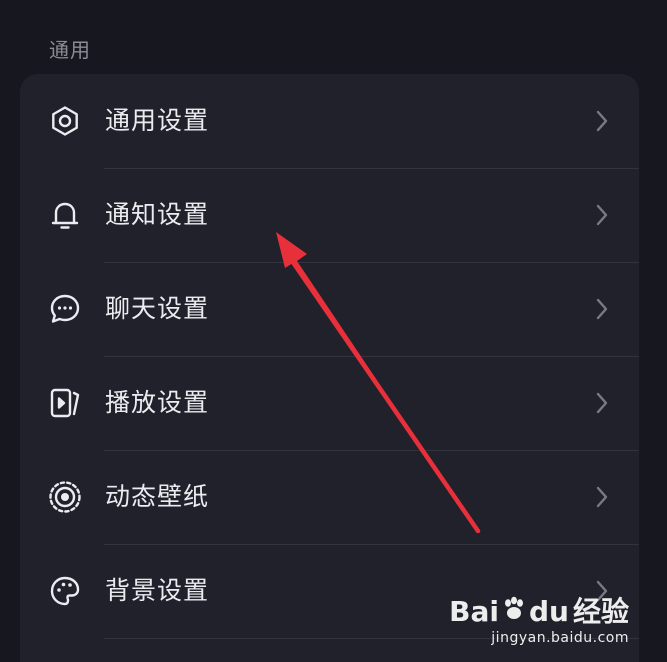 The width and height of the screenshot is (667, 662). What do you see at coordinates (560, 638) in the screenshot?
I see `watermark-url: jingyan.baidu.com` at bounding box center [560, 638].